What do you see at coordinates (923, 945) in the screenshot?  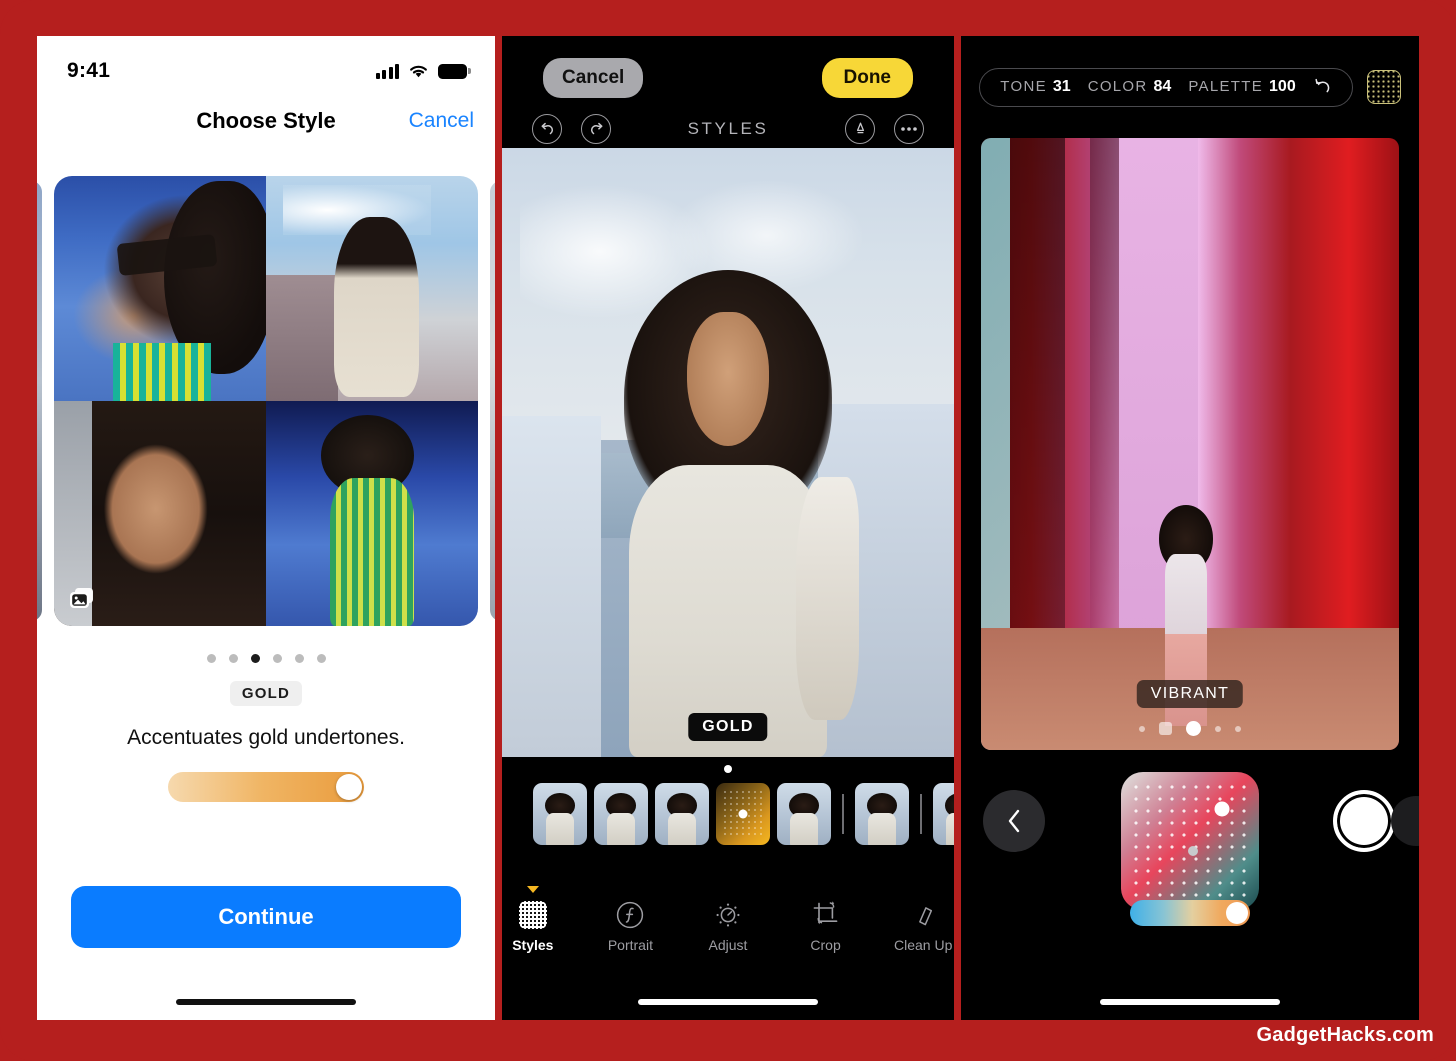 I see `tab-label: Clean Up` at bounding box center [923, 945].